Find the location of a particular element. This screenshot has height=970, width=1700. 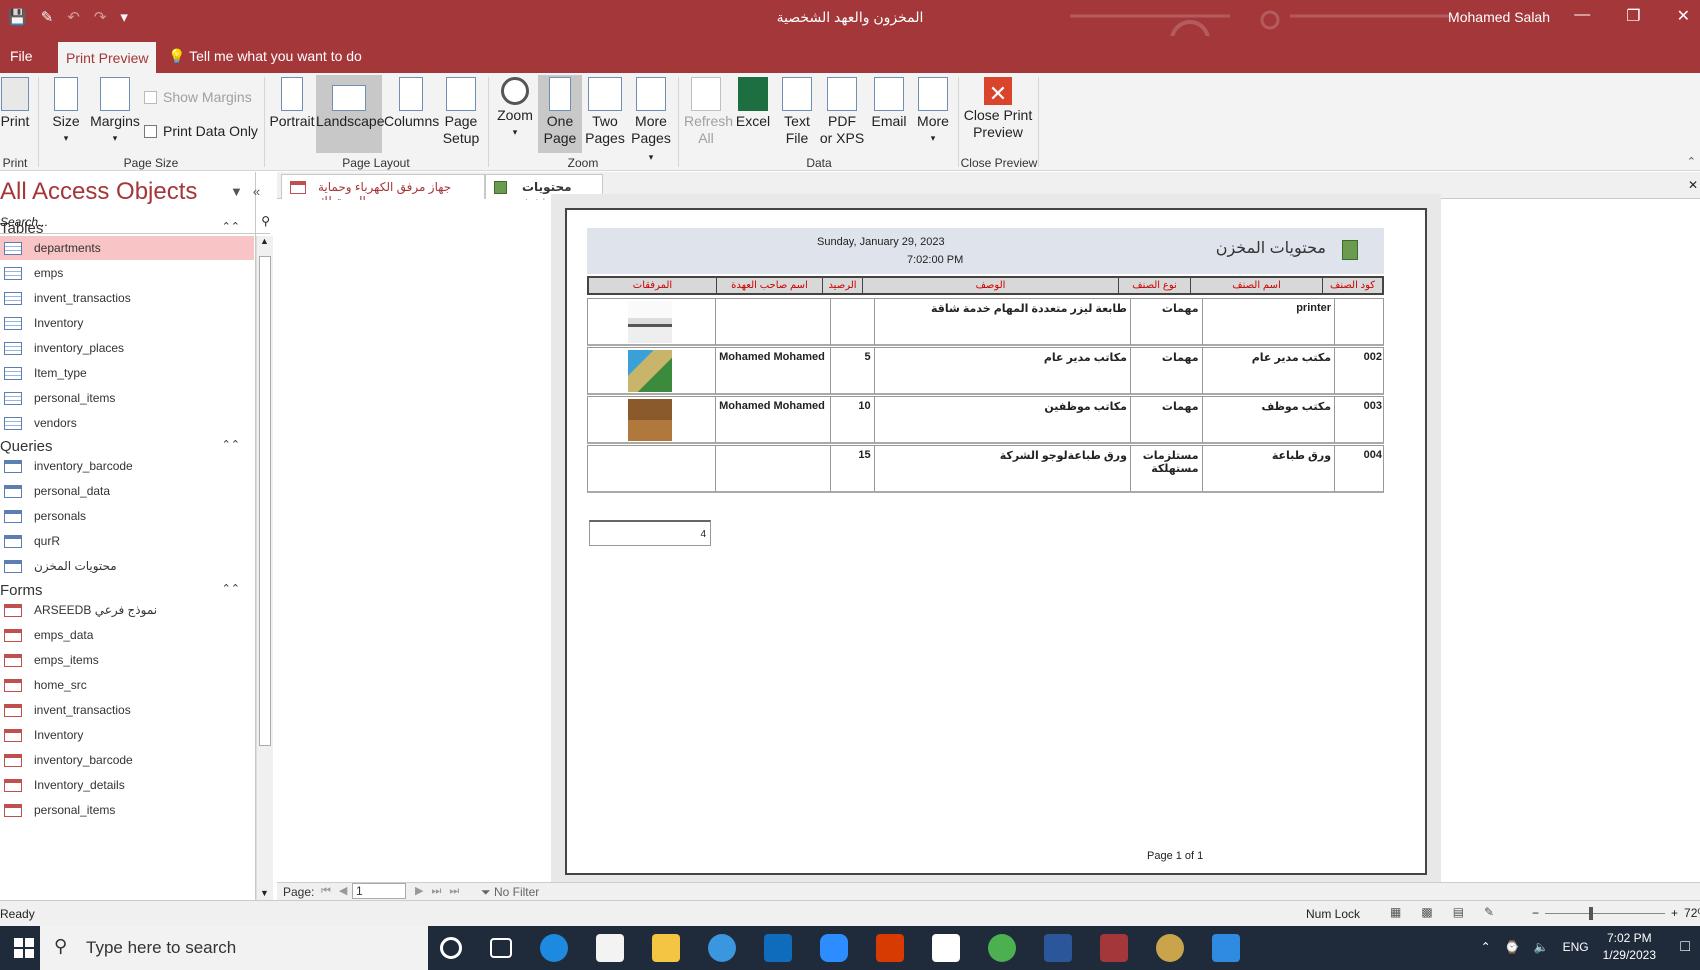

landscape-button: Landscape is located at coordinates (350, 114).